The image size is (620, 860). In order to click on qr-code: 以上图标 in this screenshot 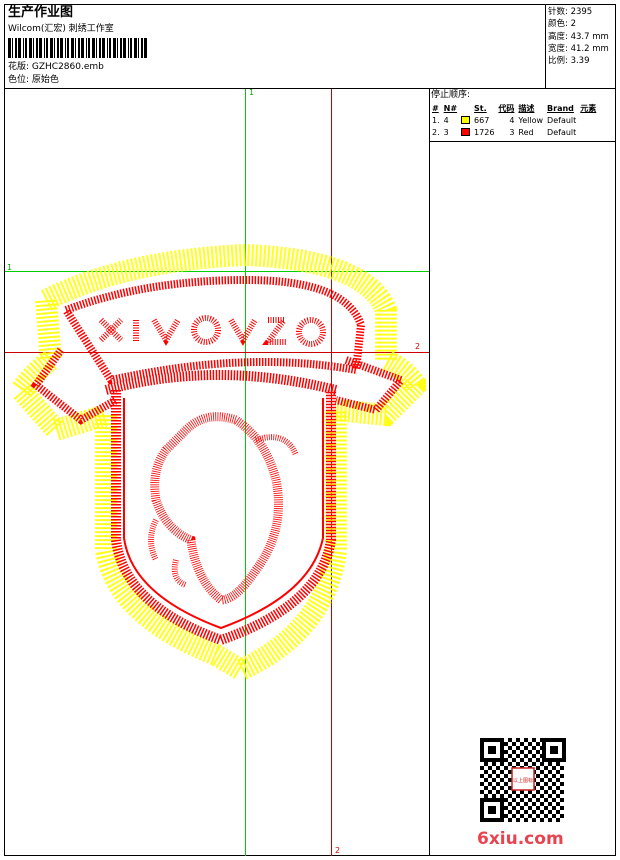, I will do `click(523, 780)`.